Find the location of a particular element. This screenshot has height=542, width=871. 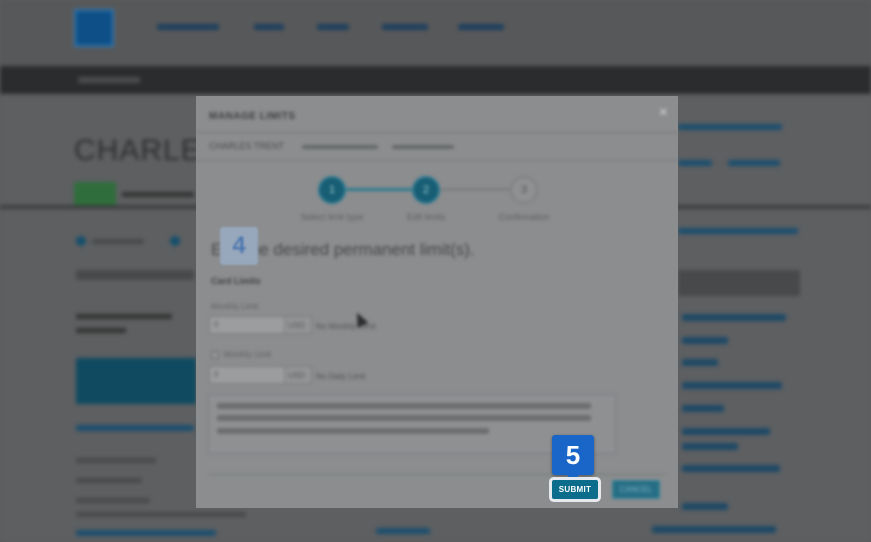

submit-button: SUBMIT is located at coordinates (575, 489).